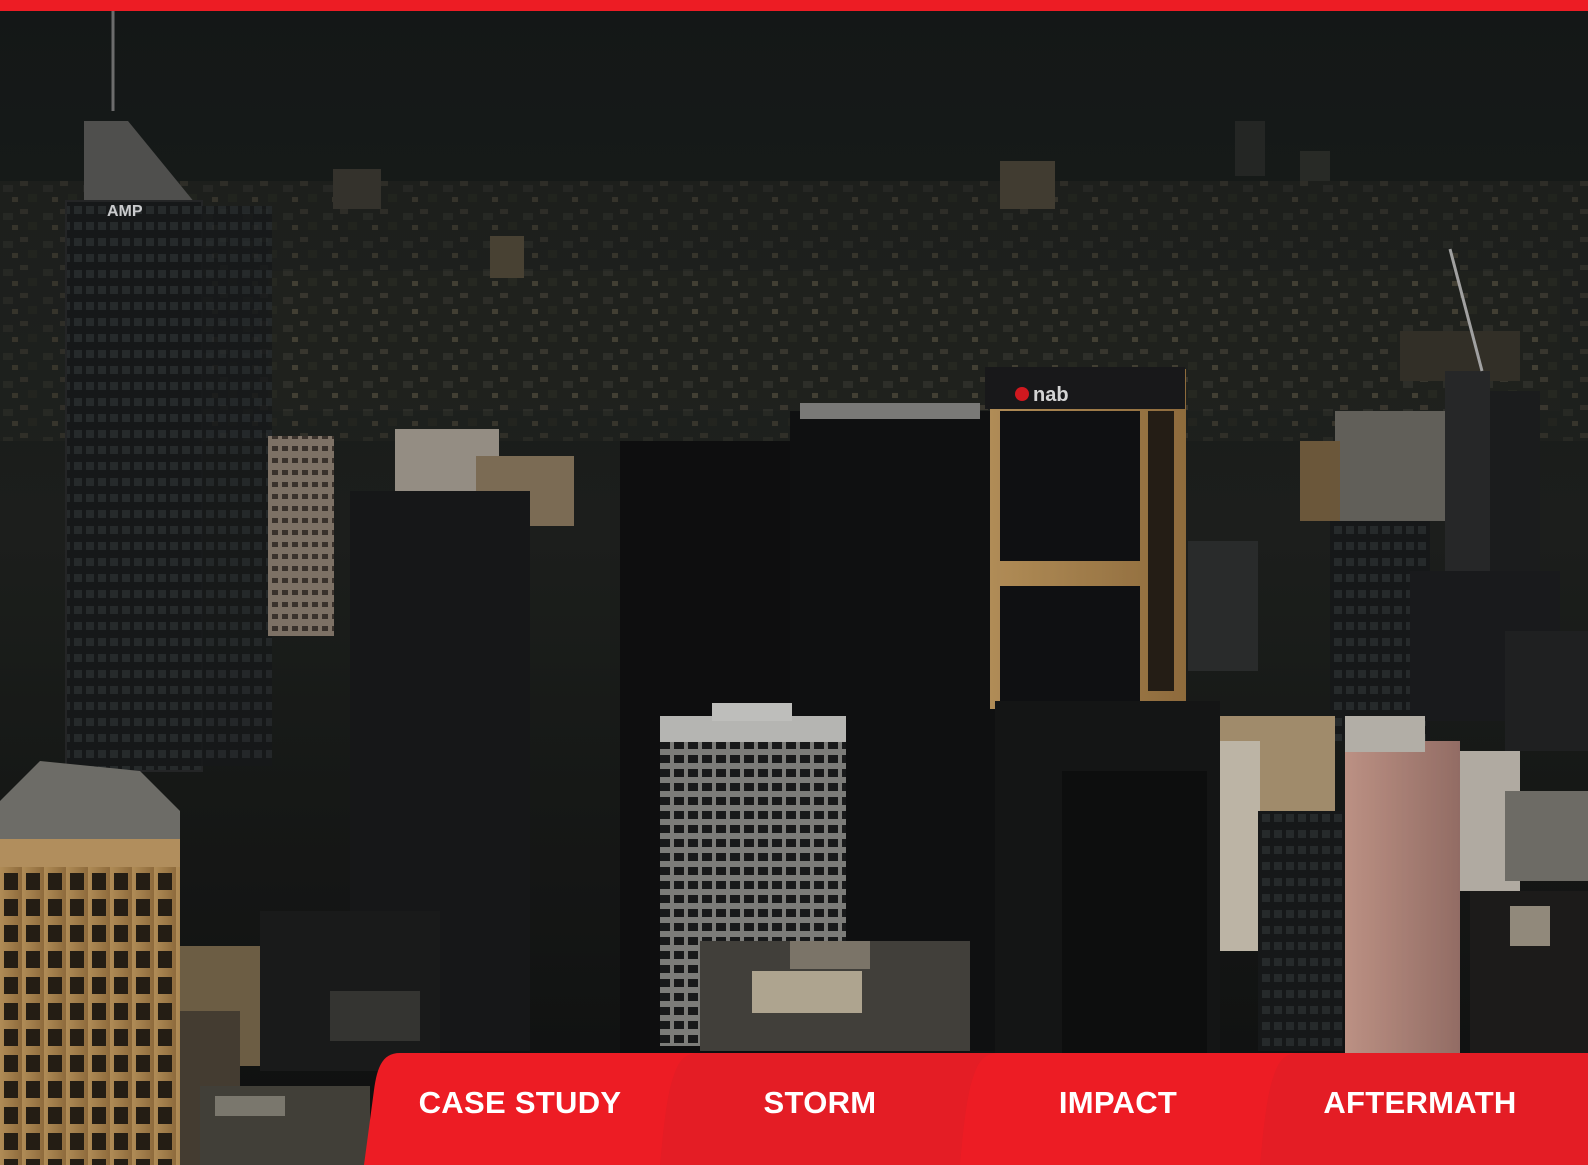 This screenshot has height=1165, width=1588. Describe the element at coordinates (820, 1103) in the screenshot. I see `tab-storm: STORM` at that location.